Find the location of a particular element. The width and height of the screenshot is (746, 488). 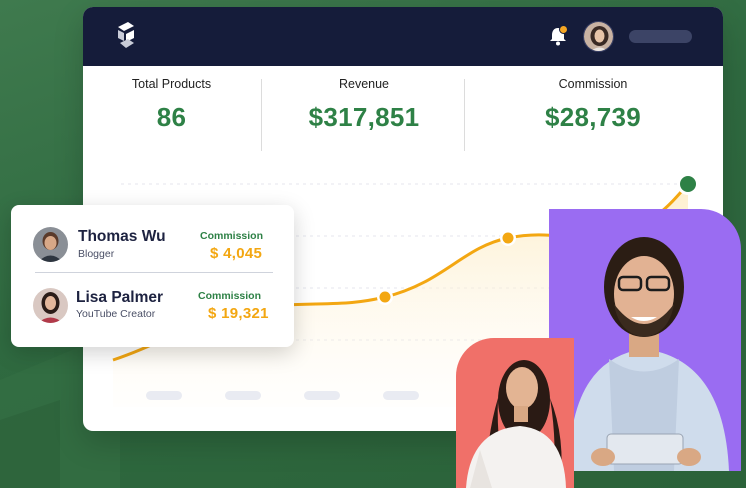

affiliate-name: Lisa Palmer is located at coordinates (120, 297).